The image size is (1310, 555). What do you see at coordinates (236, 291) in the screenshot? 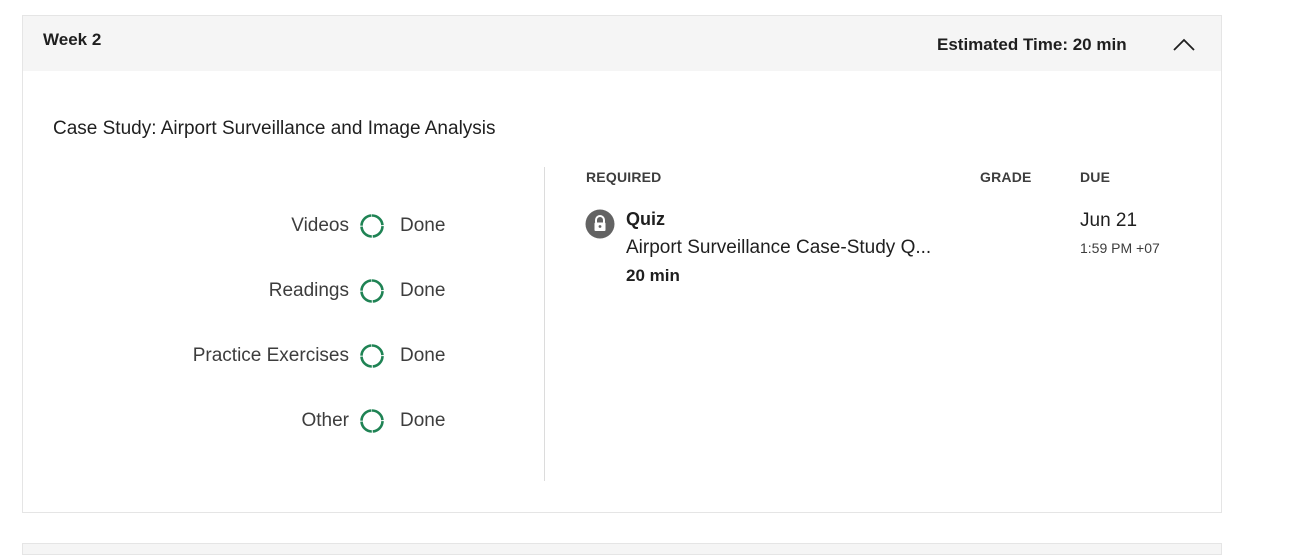
I see `progress-row-readings: Readings Done` at bounding box center [236, 291].